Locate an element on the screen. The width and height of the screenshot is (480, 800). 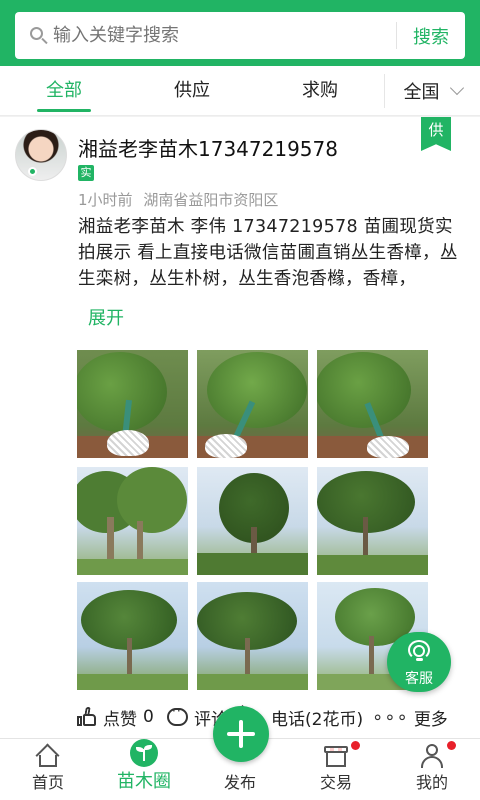
like-button: 点赞 0 is located at coordinates (115, 717).